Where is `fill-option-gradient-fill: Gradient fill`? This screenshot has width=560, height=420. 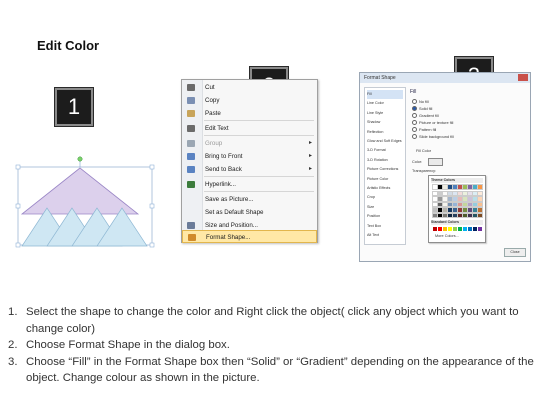
fill-option-gradient-fill: Gradient fill is located at coordinates (425, 116).